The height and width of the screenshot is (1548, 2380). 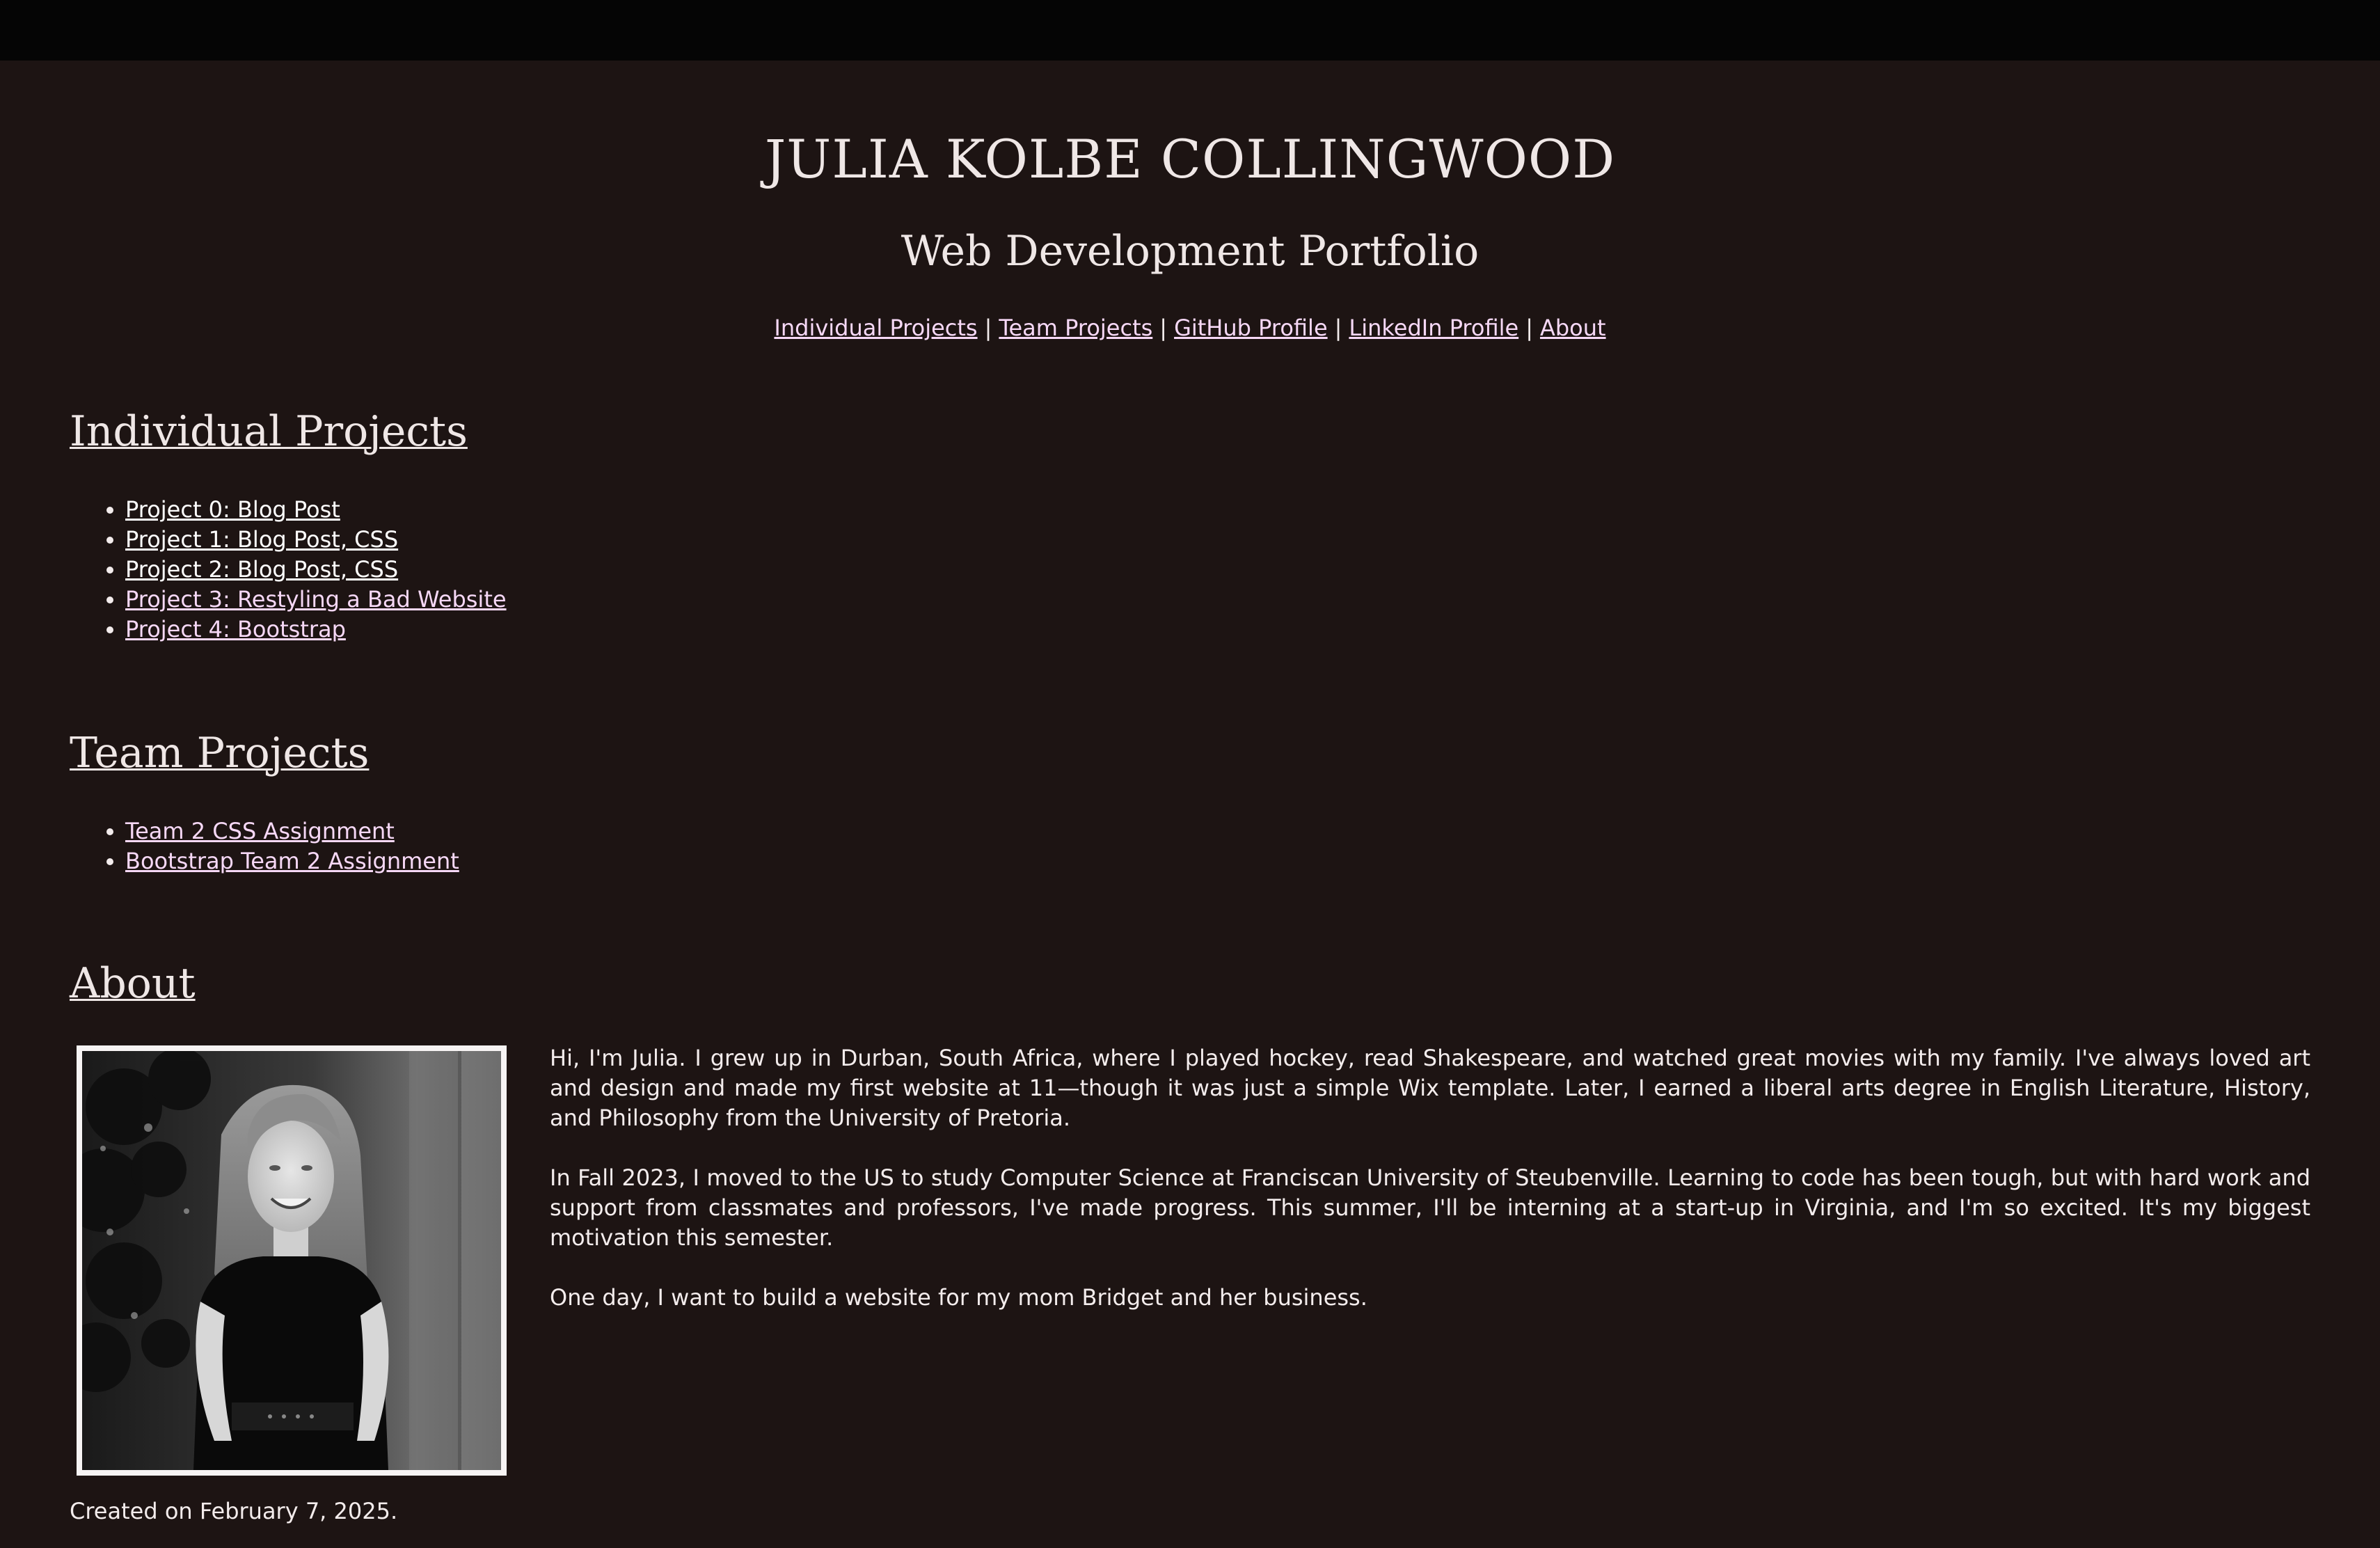 I want to click on site-subtitle: Web Development Portfolio, so click(x=1190, y=251).